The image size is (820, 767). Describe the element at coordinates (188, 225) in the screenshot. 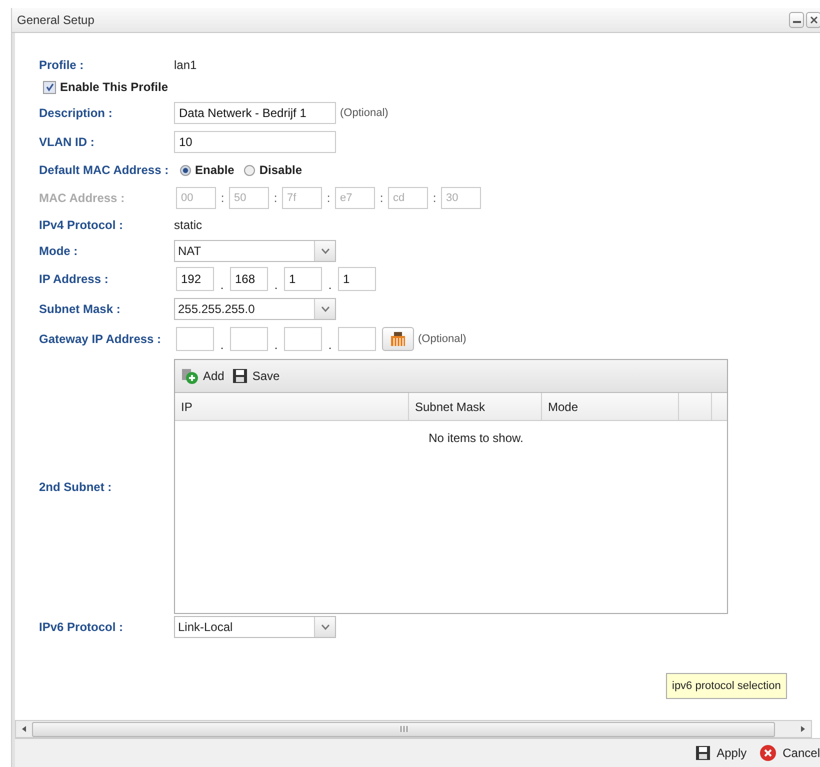

I see `ipv4-protocol-value: static` at that location.